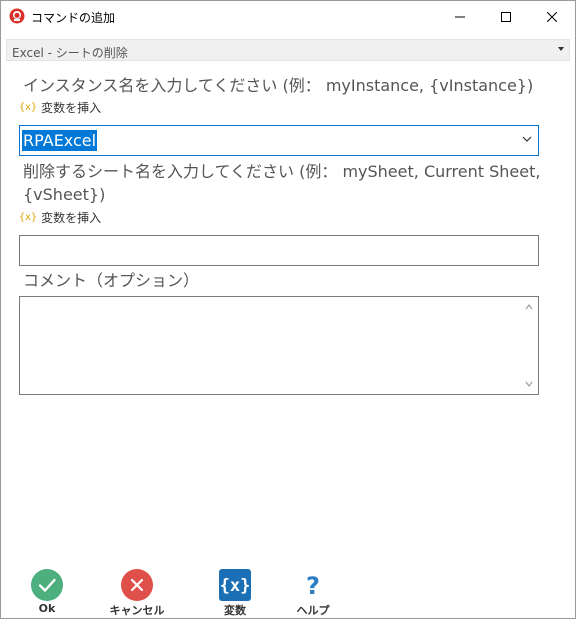 The width and height of the screenshot is (576, 619). What do you see at coordinates (73, 18) in the screenshot?
I see `window-title: コマンドの追加` at bounding box center [73, 18].